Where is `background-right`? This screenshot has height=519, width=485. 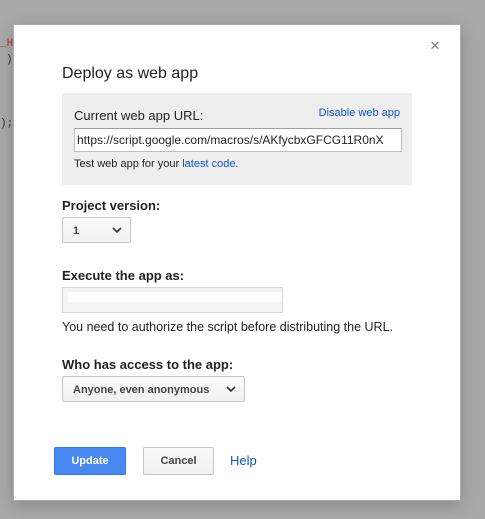 background-right is located at coordinates (472, 259).